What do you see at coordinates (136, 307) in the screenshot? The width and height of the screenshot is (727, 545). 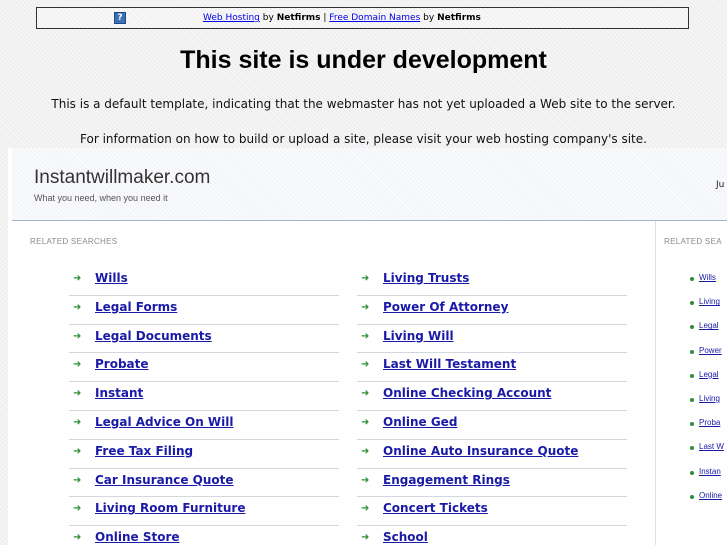 I see `related-link: Legal Forms` at bounding box center [136, 307].